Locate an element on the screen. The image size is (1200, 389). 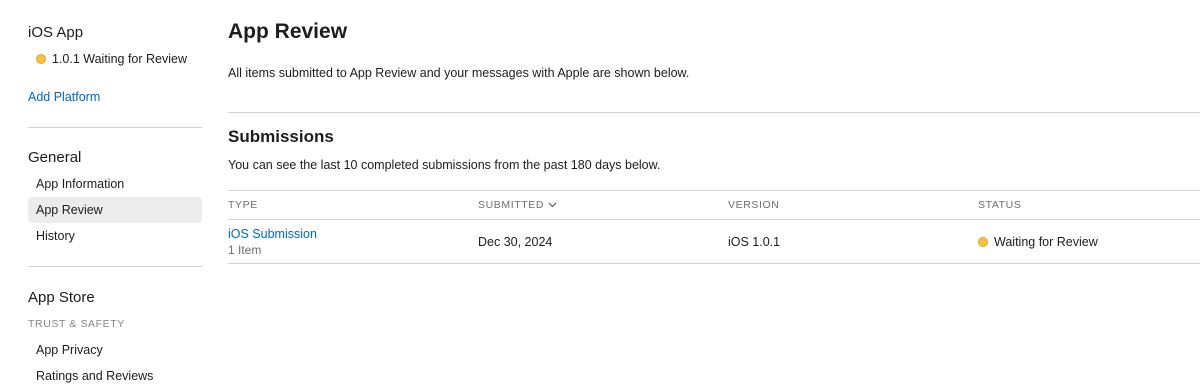
table-row-border is located at coordinates (714, 263).